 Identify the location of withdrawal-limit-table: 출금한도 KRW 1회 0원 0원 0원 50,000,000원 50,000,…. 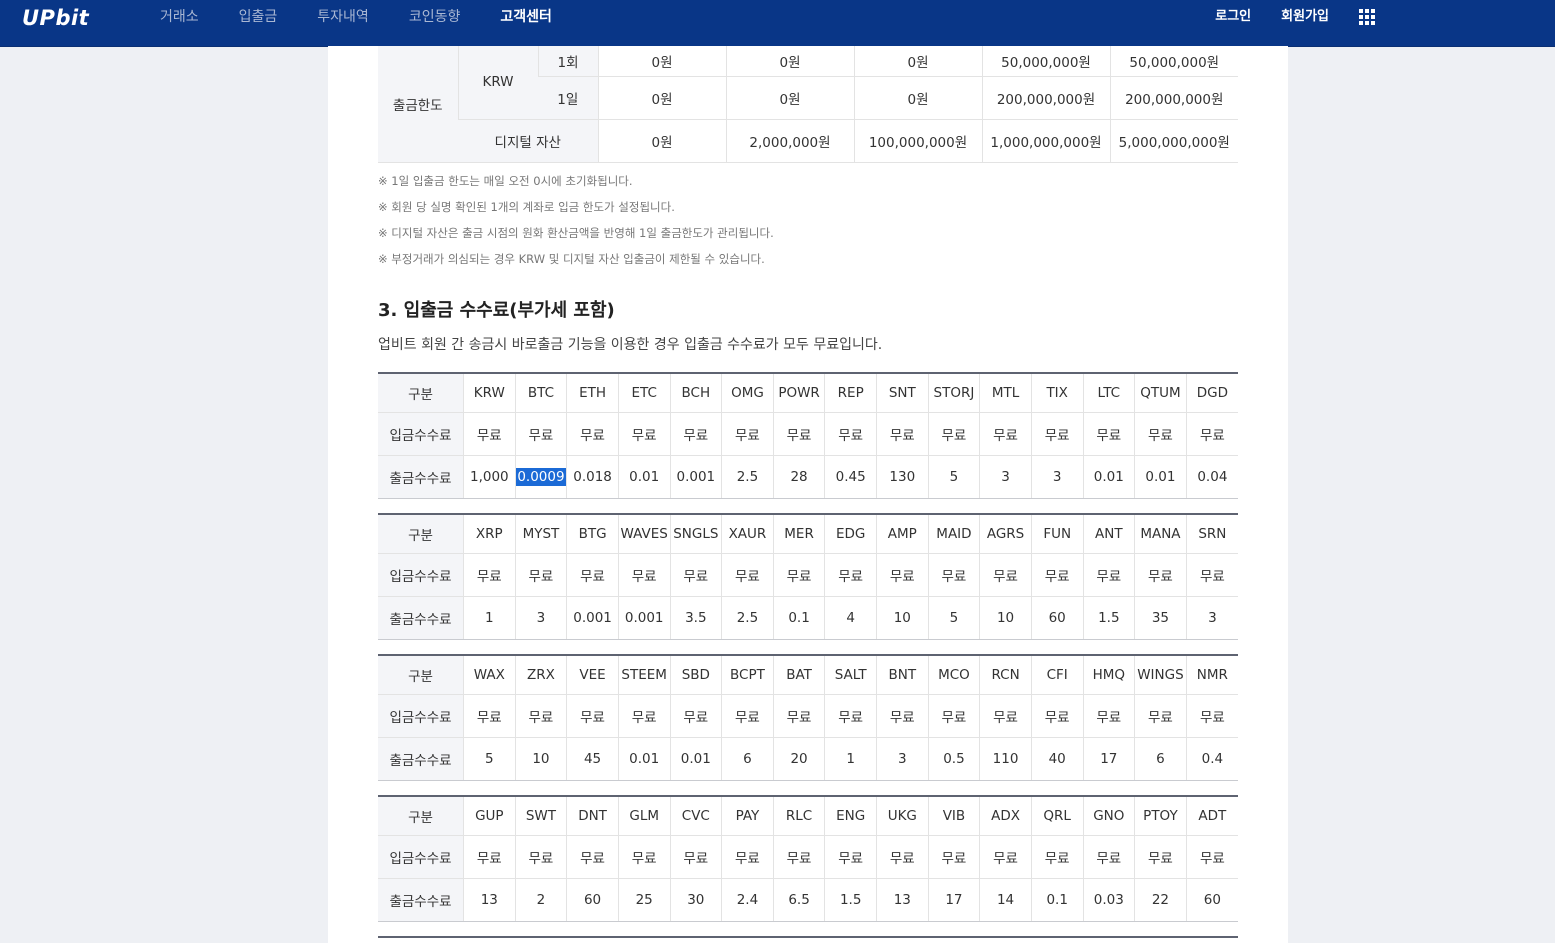
(808, 104).